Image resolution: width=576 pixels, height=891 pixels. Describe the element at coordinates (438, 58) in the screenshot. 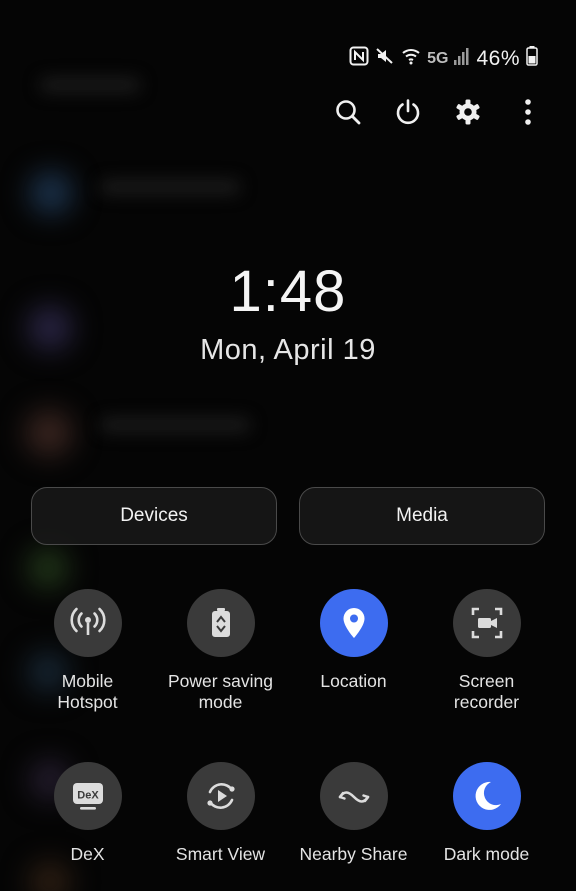

I see `network-type: 5G` at that location.